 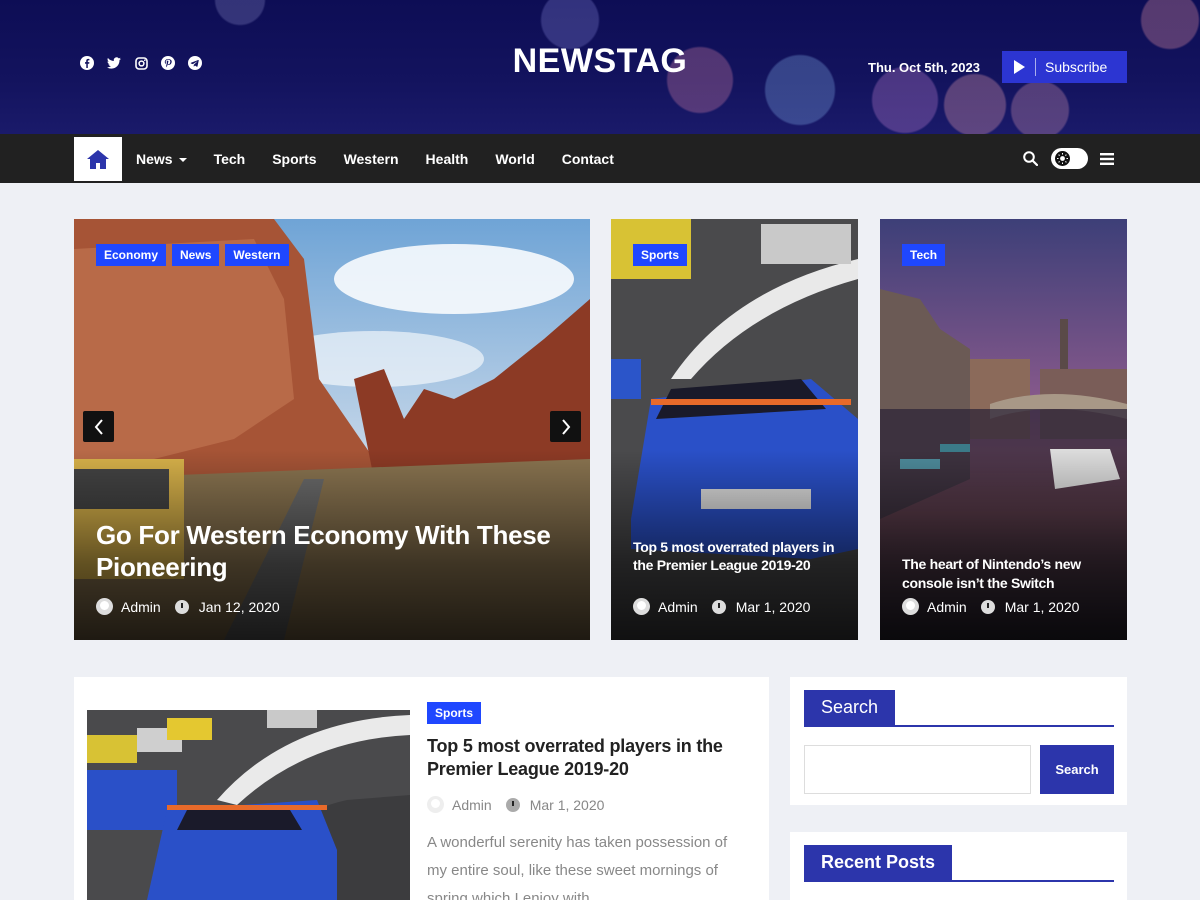 I want to click on post-date: Jan 12, 2020, so click(x=239, y=607).